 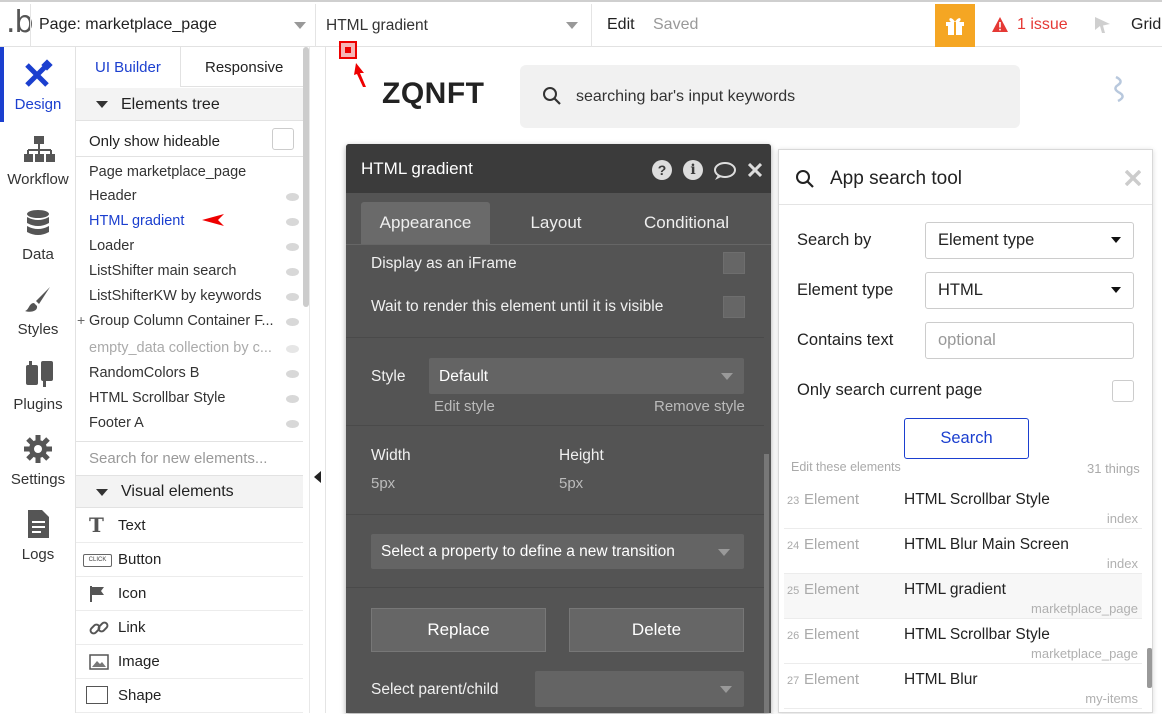 I want to click on element-select: HTML gradient, so click(x=453, y=24).